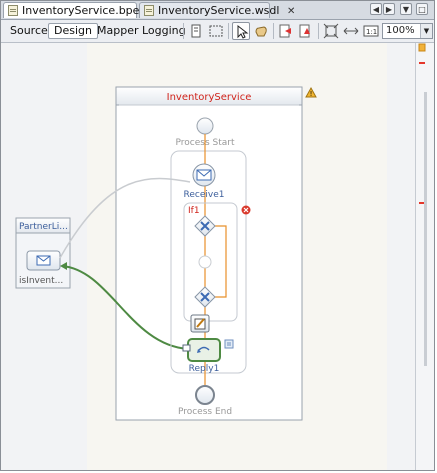 The width and height of the screenshot is (437, 473). I want to click on process-title: InventoryService, so click(209, 97).